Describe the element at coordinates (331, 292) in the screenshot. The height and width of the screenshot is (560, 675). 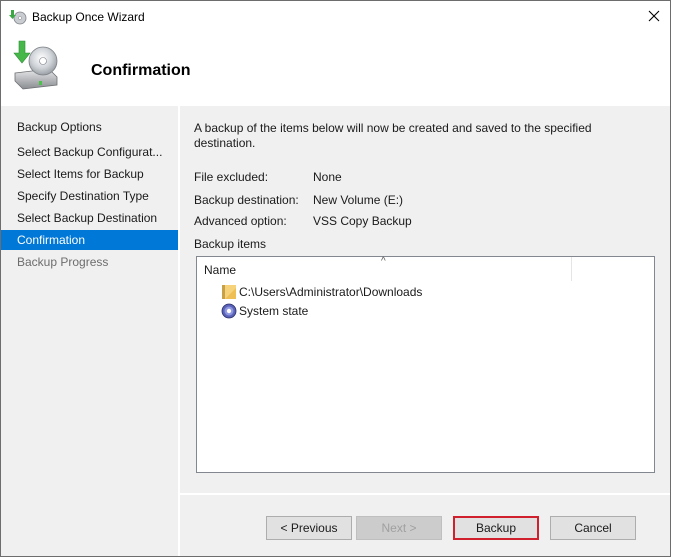
I see `list-item-name: C:\Users\Administrator\Downloads` at that location.